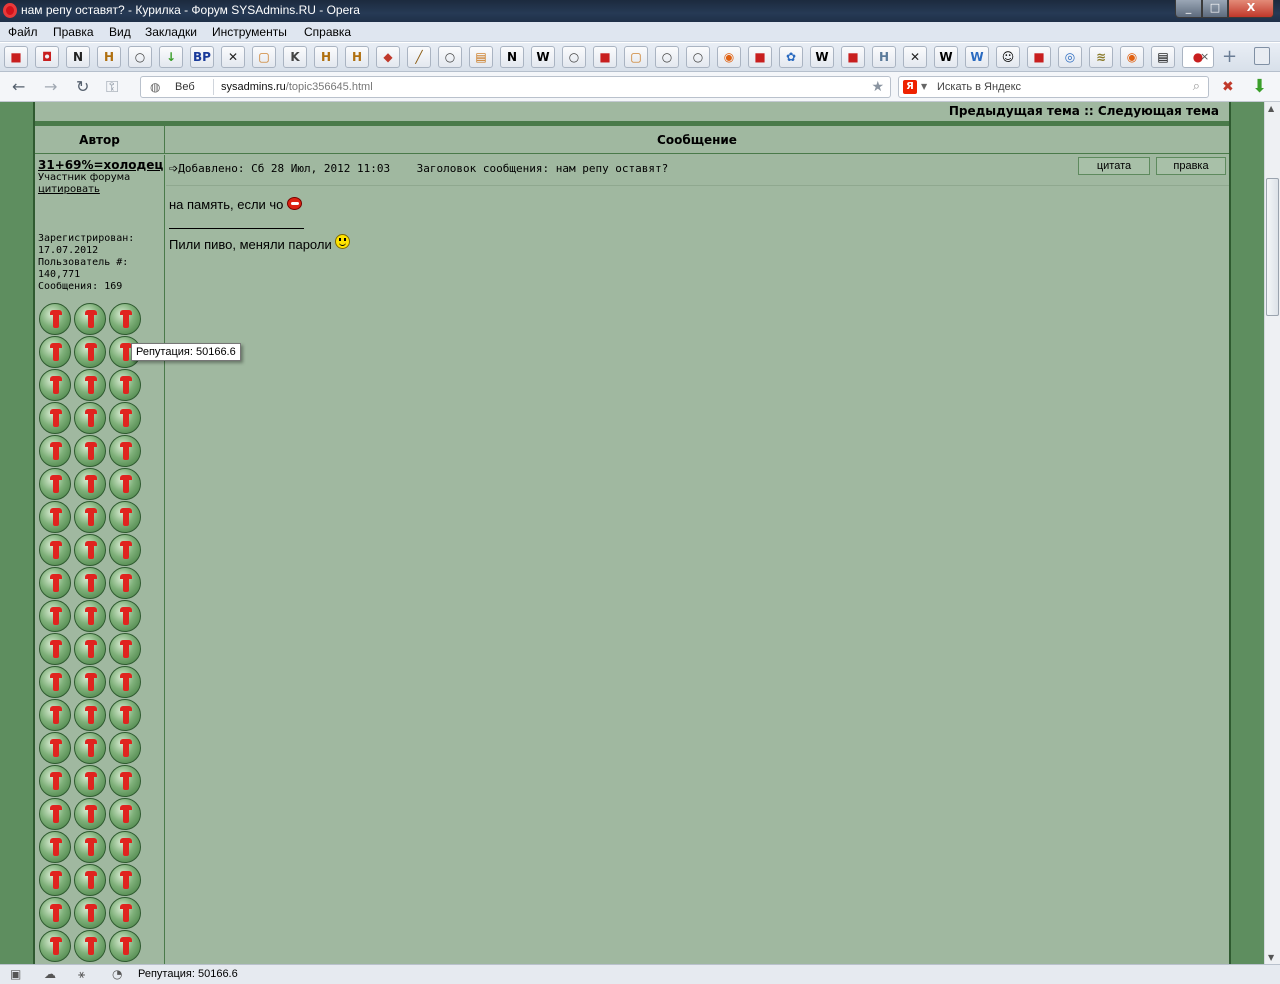 Image resolution: width=1280 pixels, height=984 pixels. What do you see at coordinates (47, 57) in the screenshot?
I see `bookmark-button: ◘` at bounding box center [47, 57].